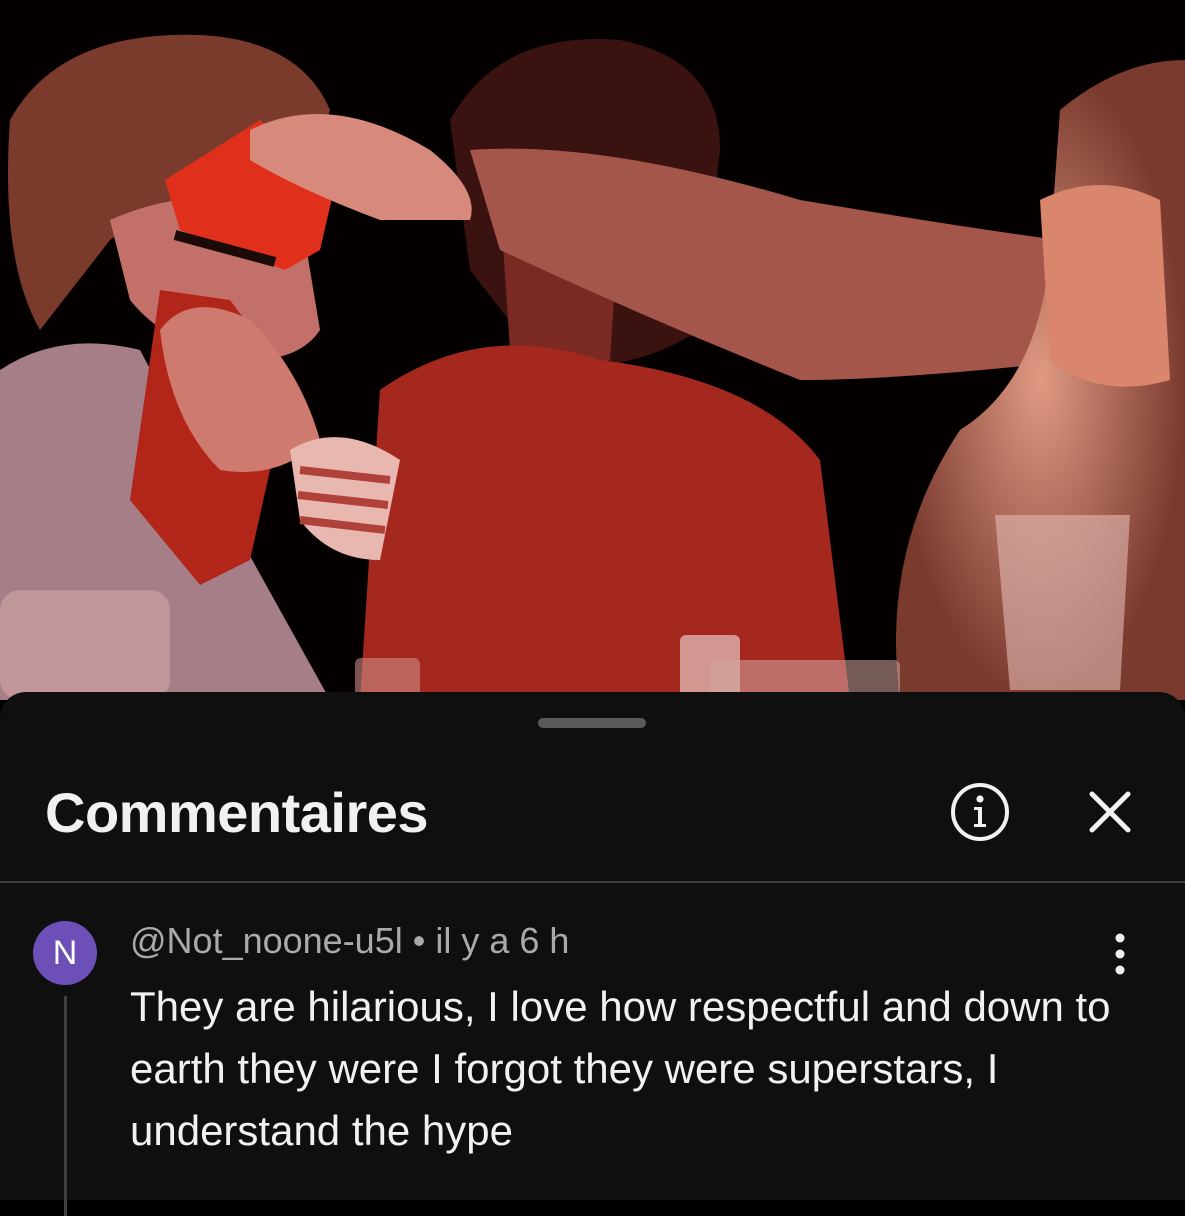 Image resolution: width=1185 pixels, height=1216 pixels. I want to click on close-x-icon, so click(1110, 812).